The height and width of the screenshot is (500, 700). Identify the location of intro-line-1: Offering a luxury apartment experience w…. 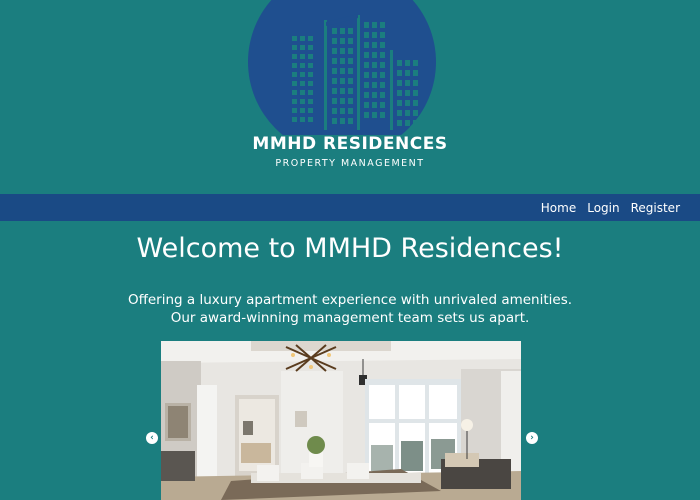
(350, 300).